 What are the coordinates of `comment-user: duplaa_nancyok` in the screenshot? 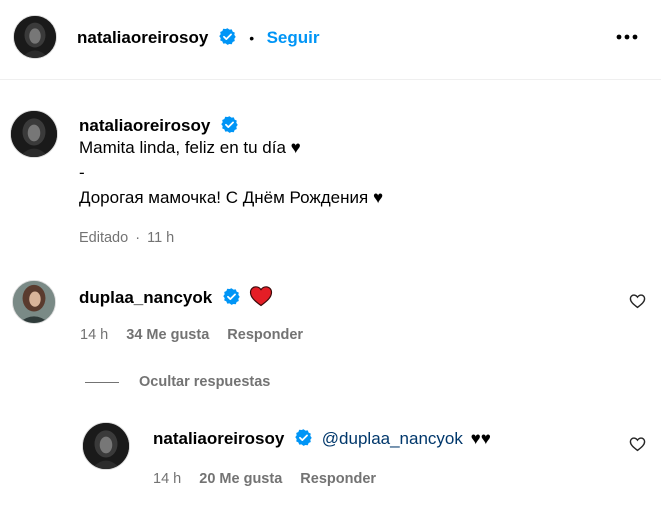 It's located at (176, 296).